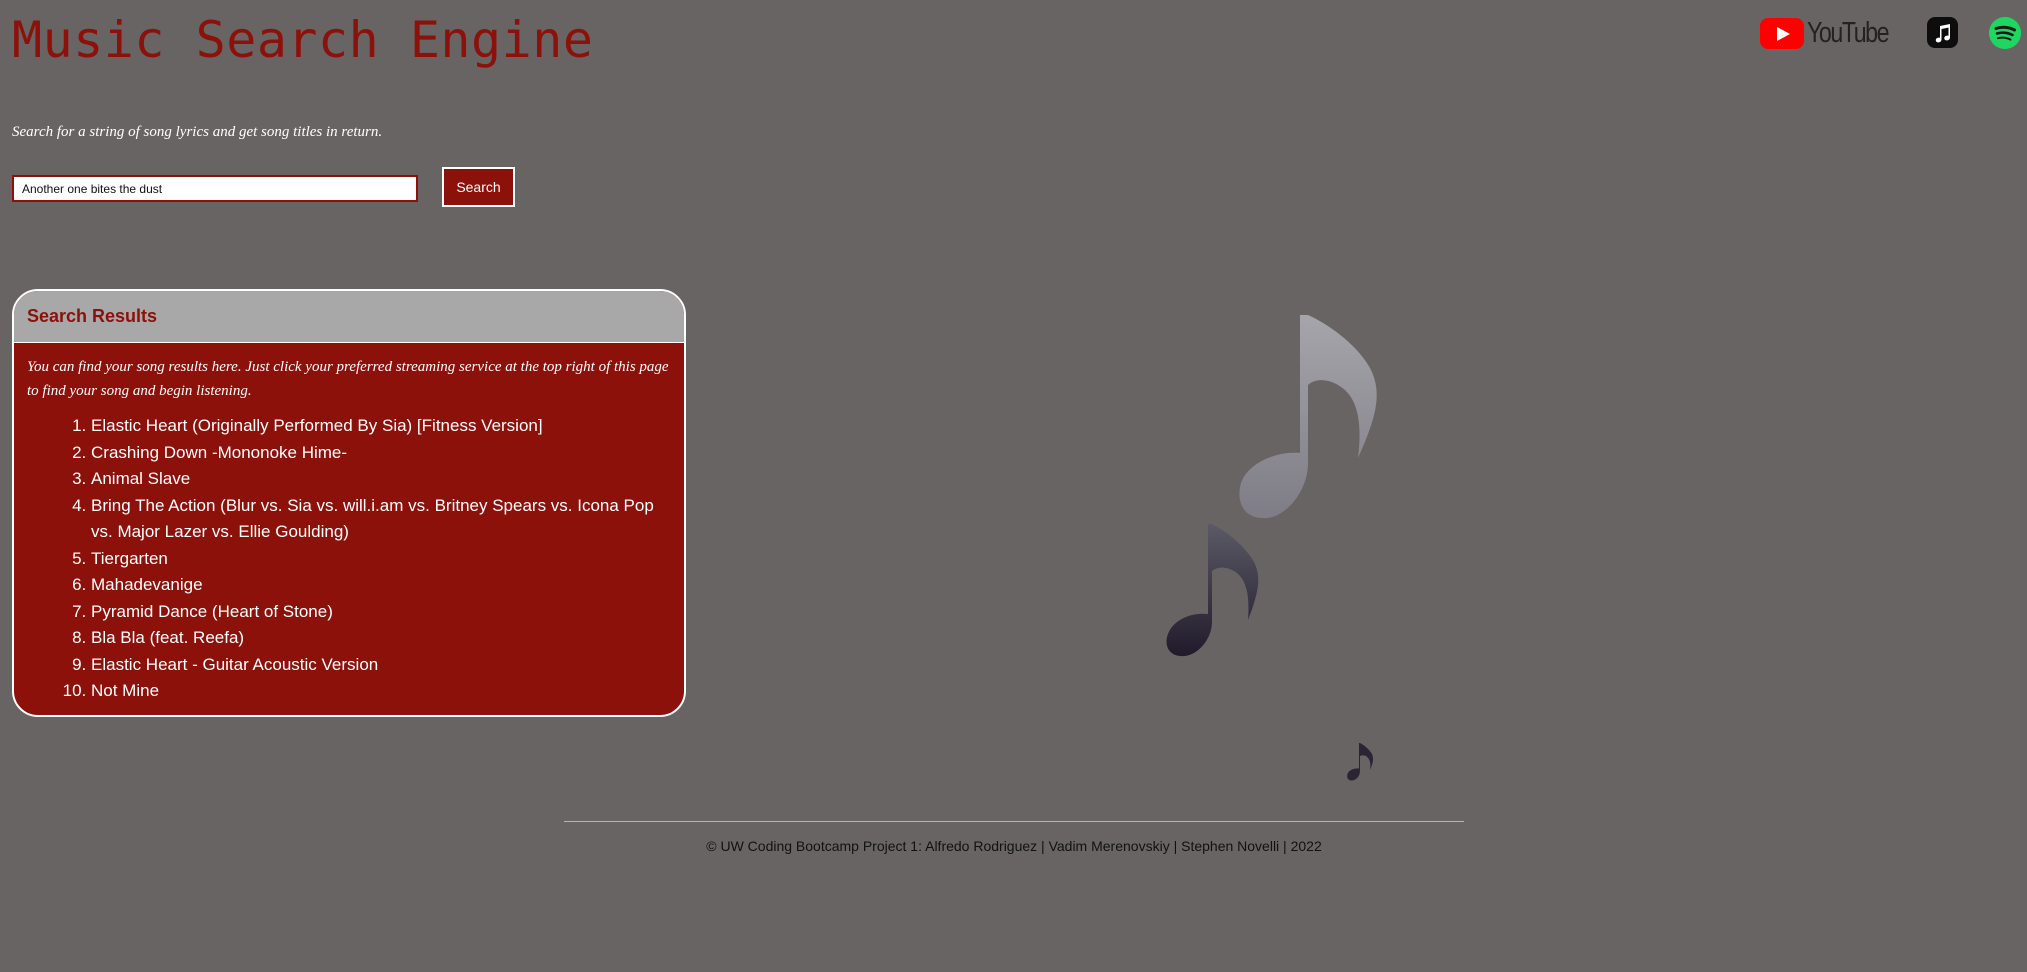 The height and width of the screenshot is (972, 2027). Describe the element at coordinates (92, 316) in the screenshot. I see `search-results-title: Search Results` at that location.